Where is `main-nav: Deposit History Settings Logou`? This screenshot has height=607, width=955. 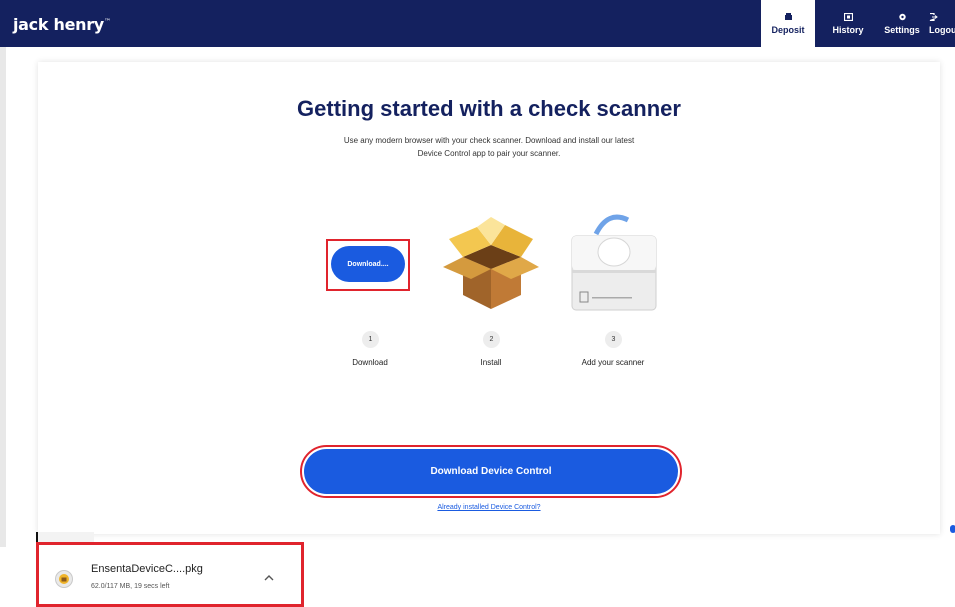
main-nav: Deposit History Settings Logou is located at coordinates (858, 23).